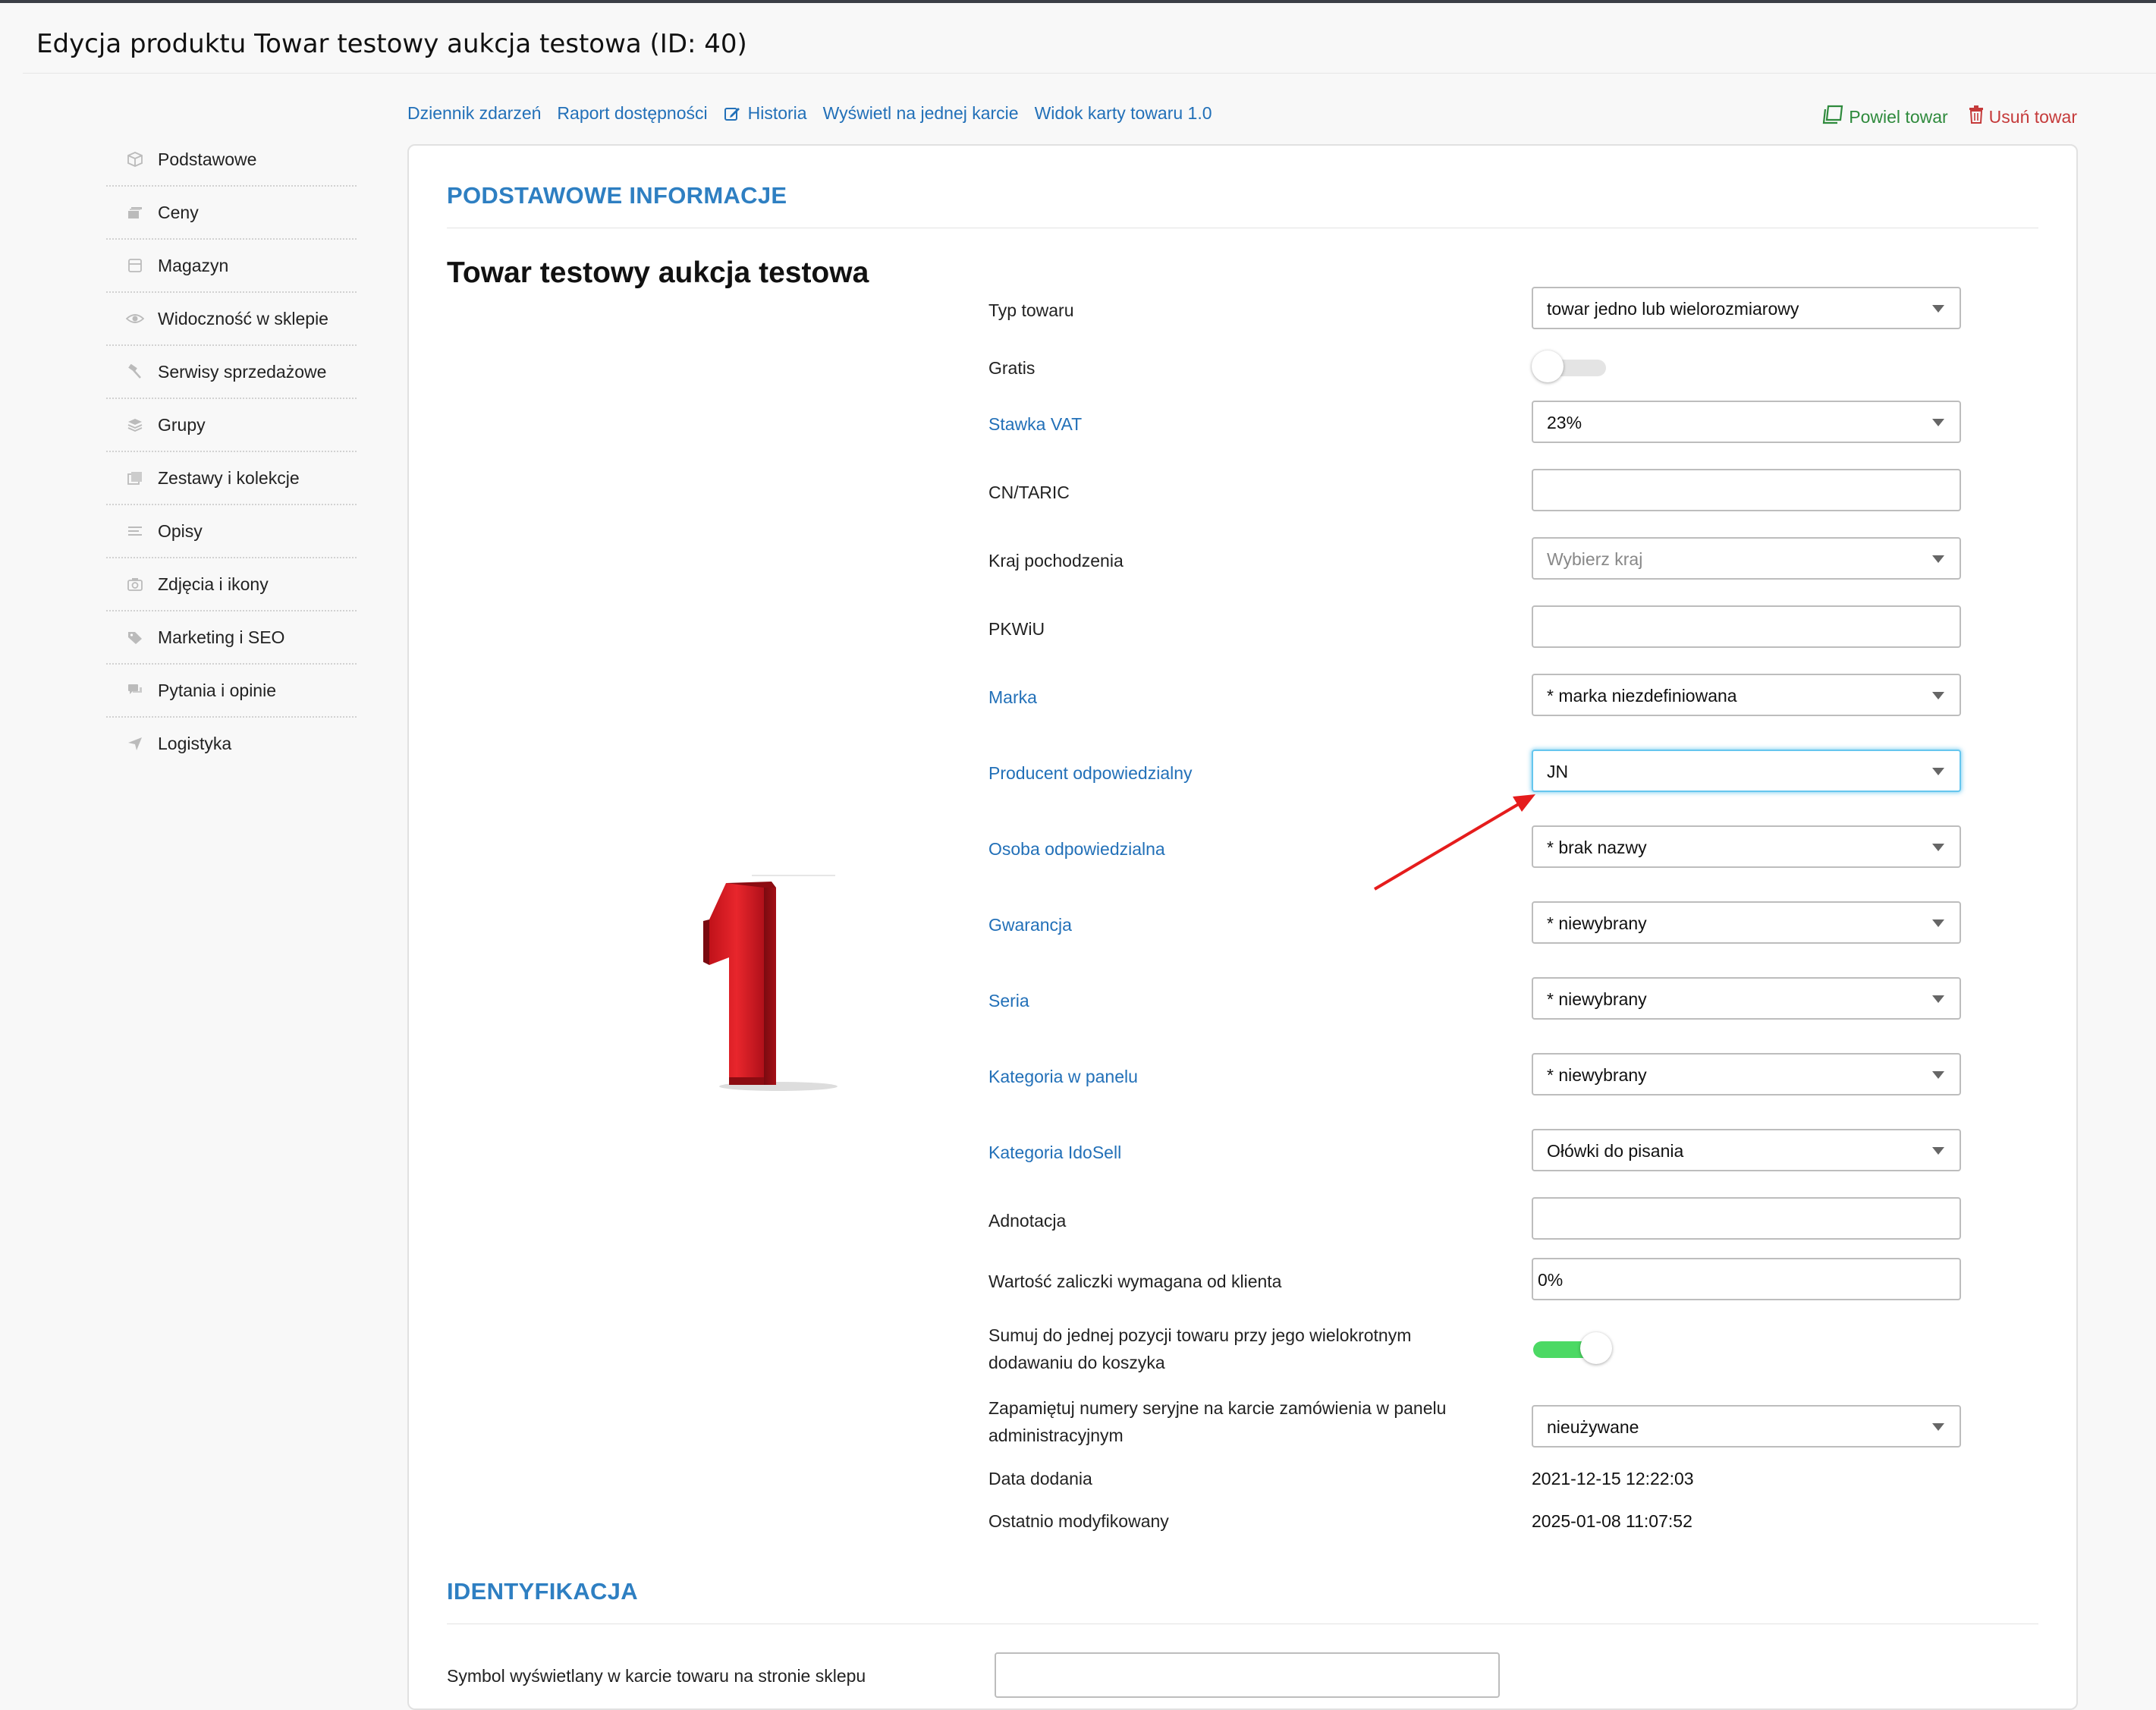 The width and height of the screenshot is (2156, 1710). Describe the element at coordinates (243, 318) in the screenshot. I see `sidebar-item-label: Widoczność w sklepie` at that location.